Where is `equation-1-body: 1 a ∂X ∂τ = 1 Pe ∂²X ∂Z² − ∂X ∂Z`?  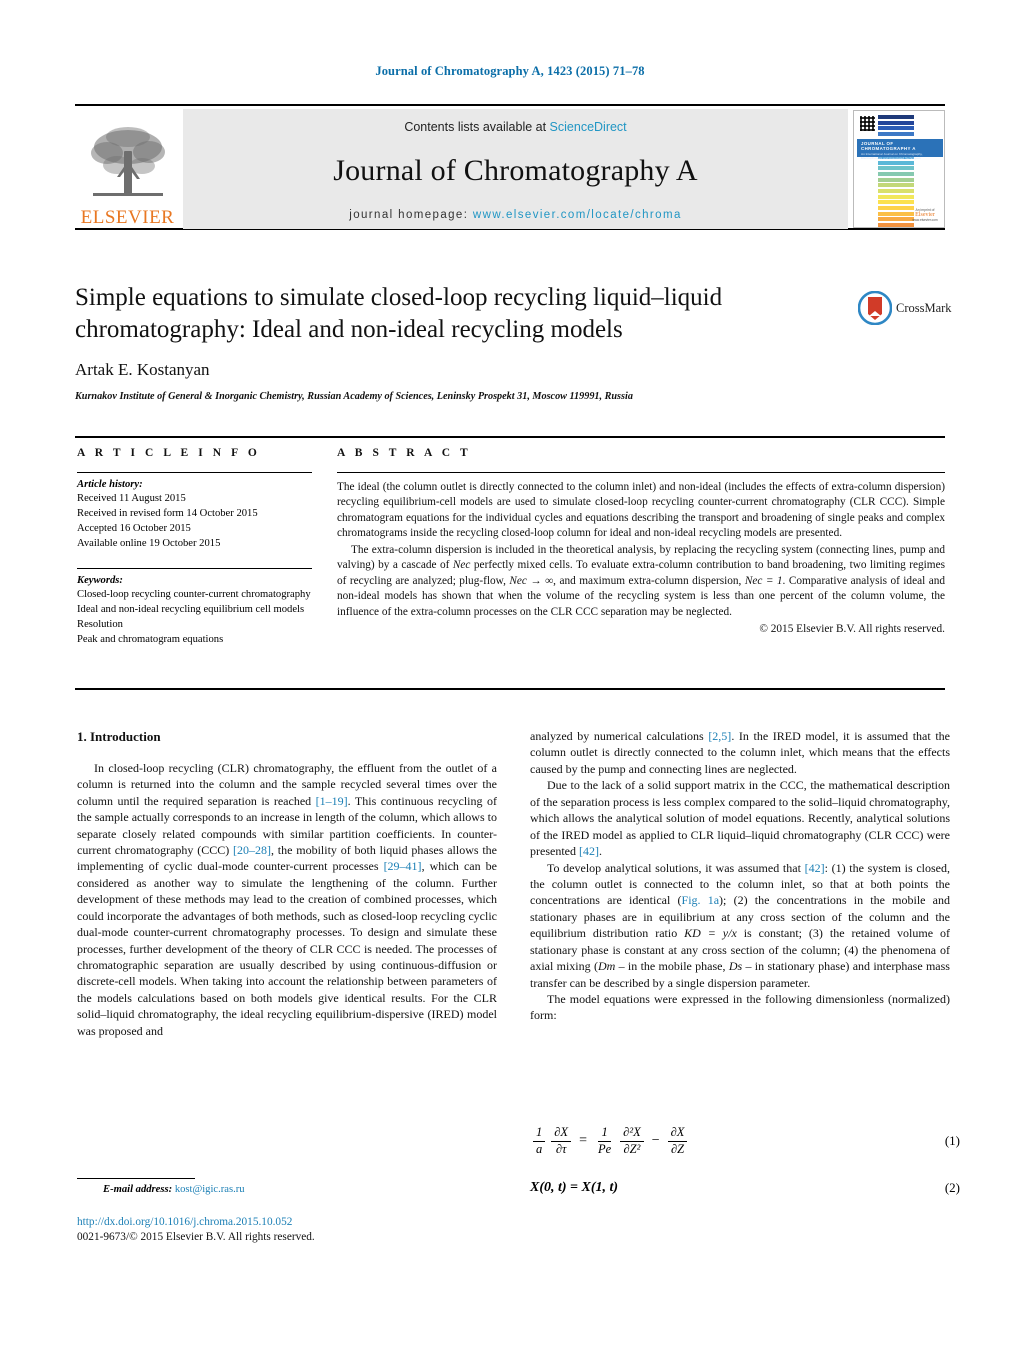
equation-1-body: 1 a ∂X ∂τ = 1 Pe ∂²X ∂Z² − ∂X ∂Z is located at coordinates (610, 1140).